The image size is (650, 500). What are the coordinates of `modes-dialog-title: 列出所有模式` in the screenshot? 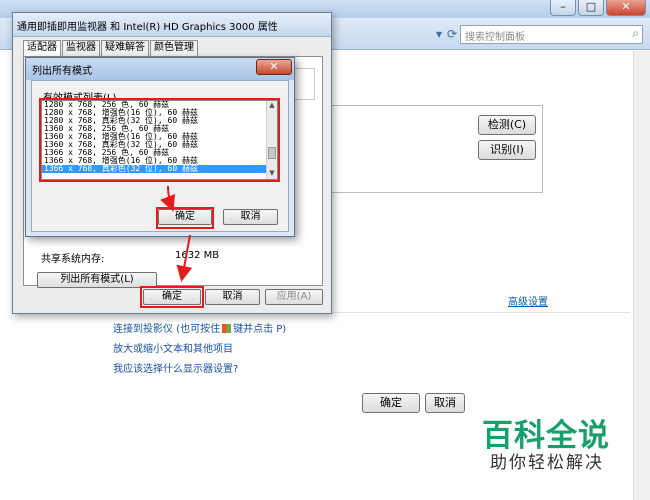 It's located at (62, 71).